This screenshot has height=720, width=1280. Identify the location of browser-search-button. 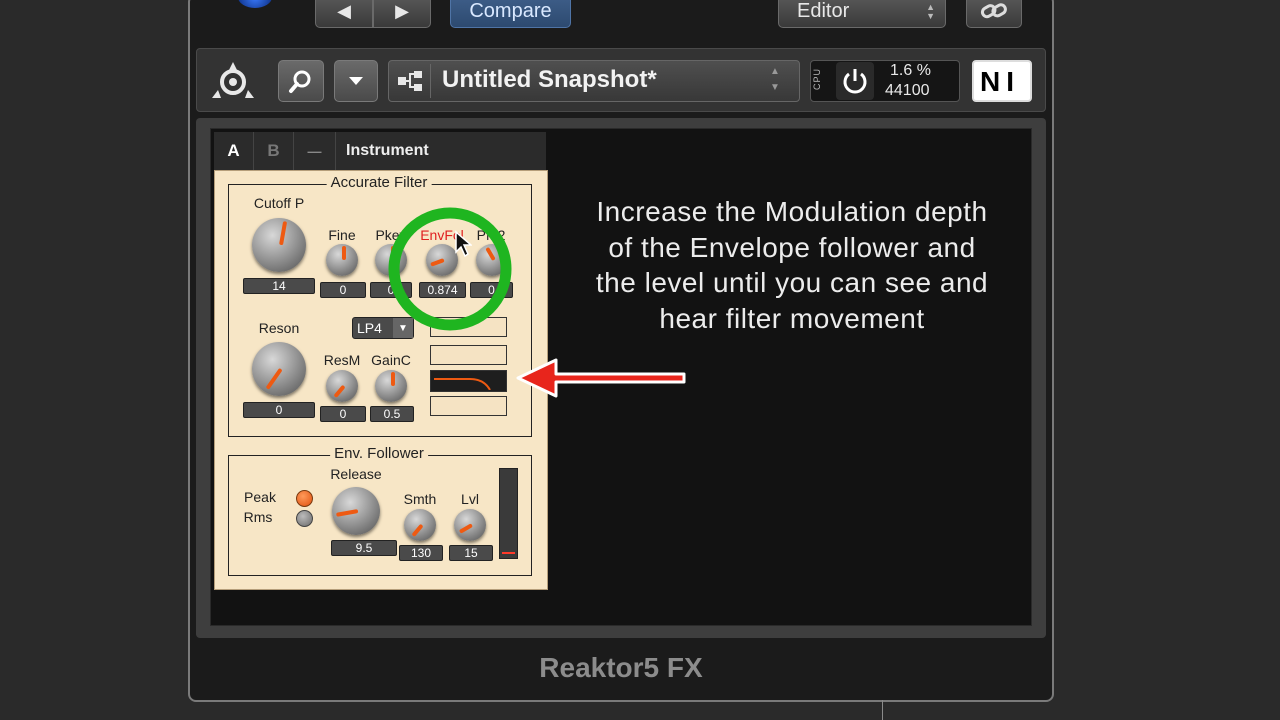
(301, 81).